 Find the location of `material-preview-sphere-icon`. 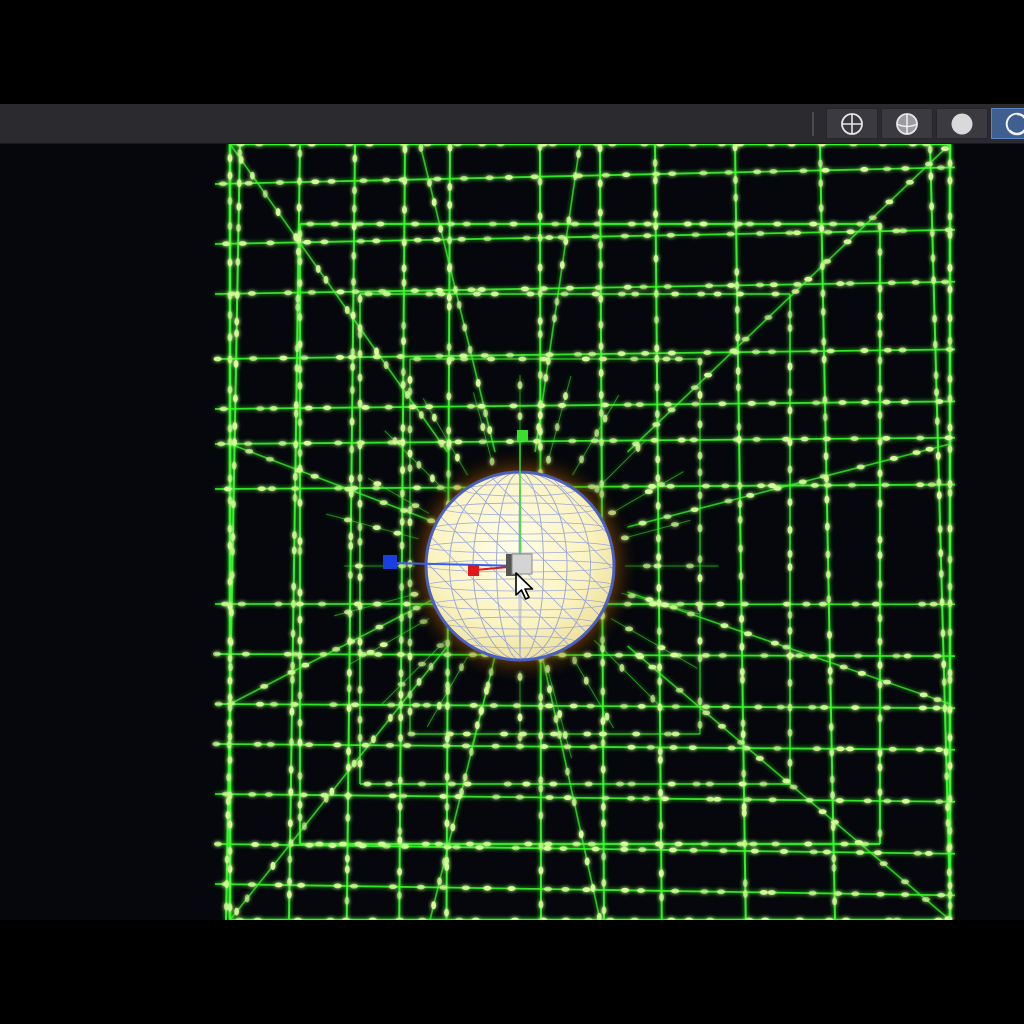

material-preview-sphere-icon is located at coordinates (1014, 123).